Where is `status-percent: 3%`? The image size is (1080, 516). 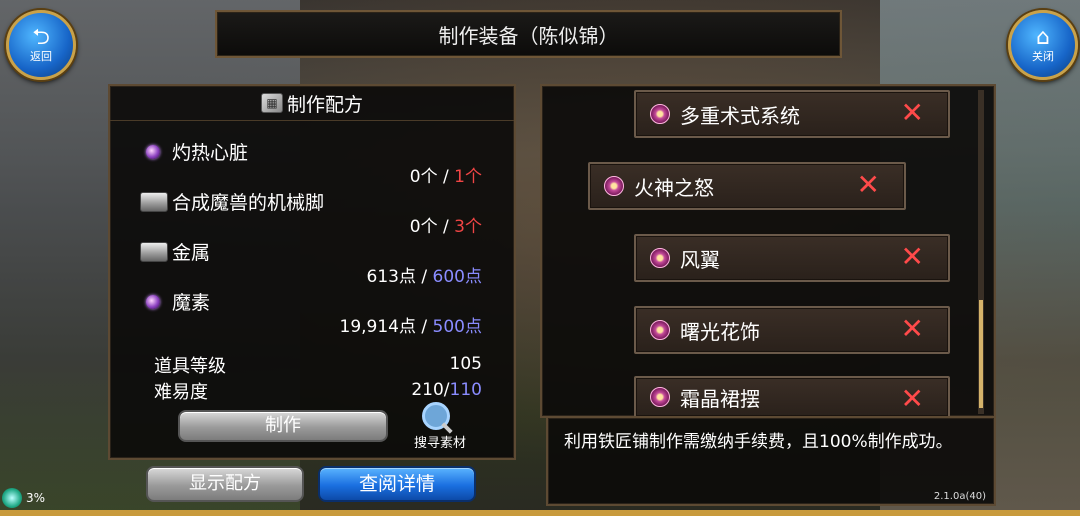 status-percent: 3% is located at coordinates (36, 498).